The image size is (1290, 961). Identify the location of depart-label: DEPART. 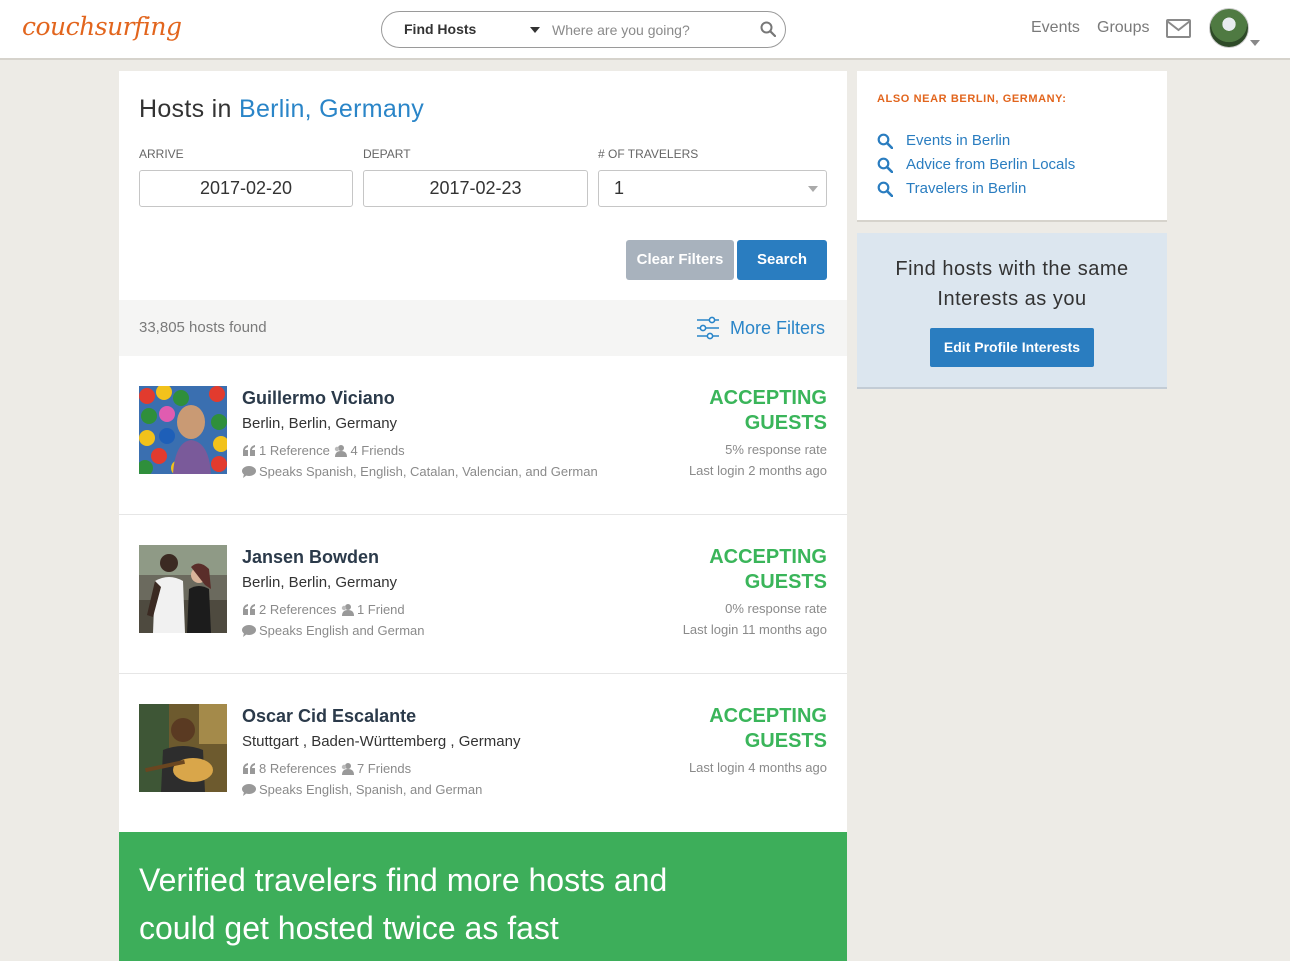
(387, 154).